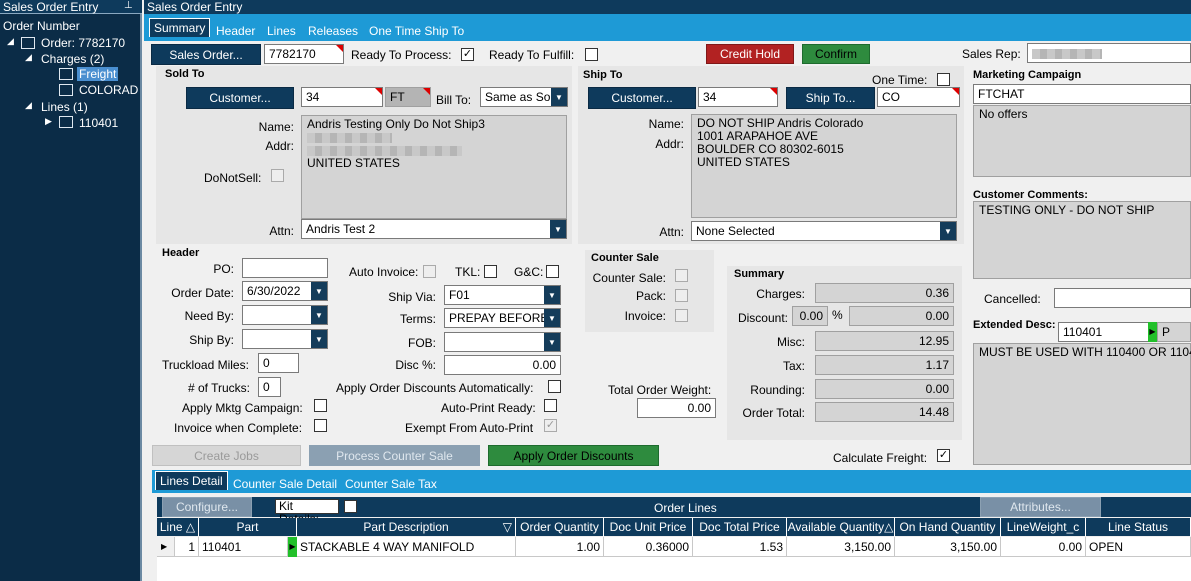 This screenshot has height=581, width=1191. Describe the element at coordinates (502, 318) in the screenshot. I see `terms-dropdown: PREPAY BEFORE ▼` at that location.